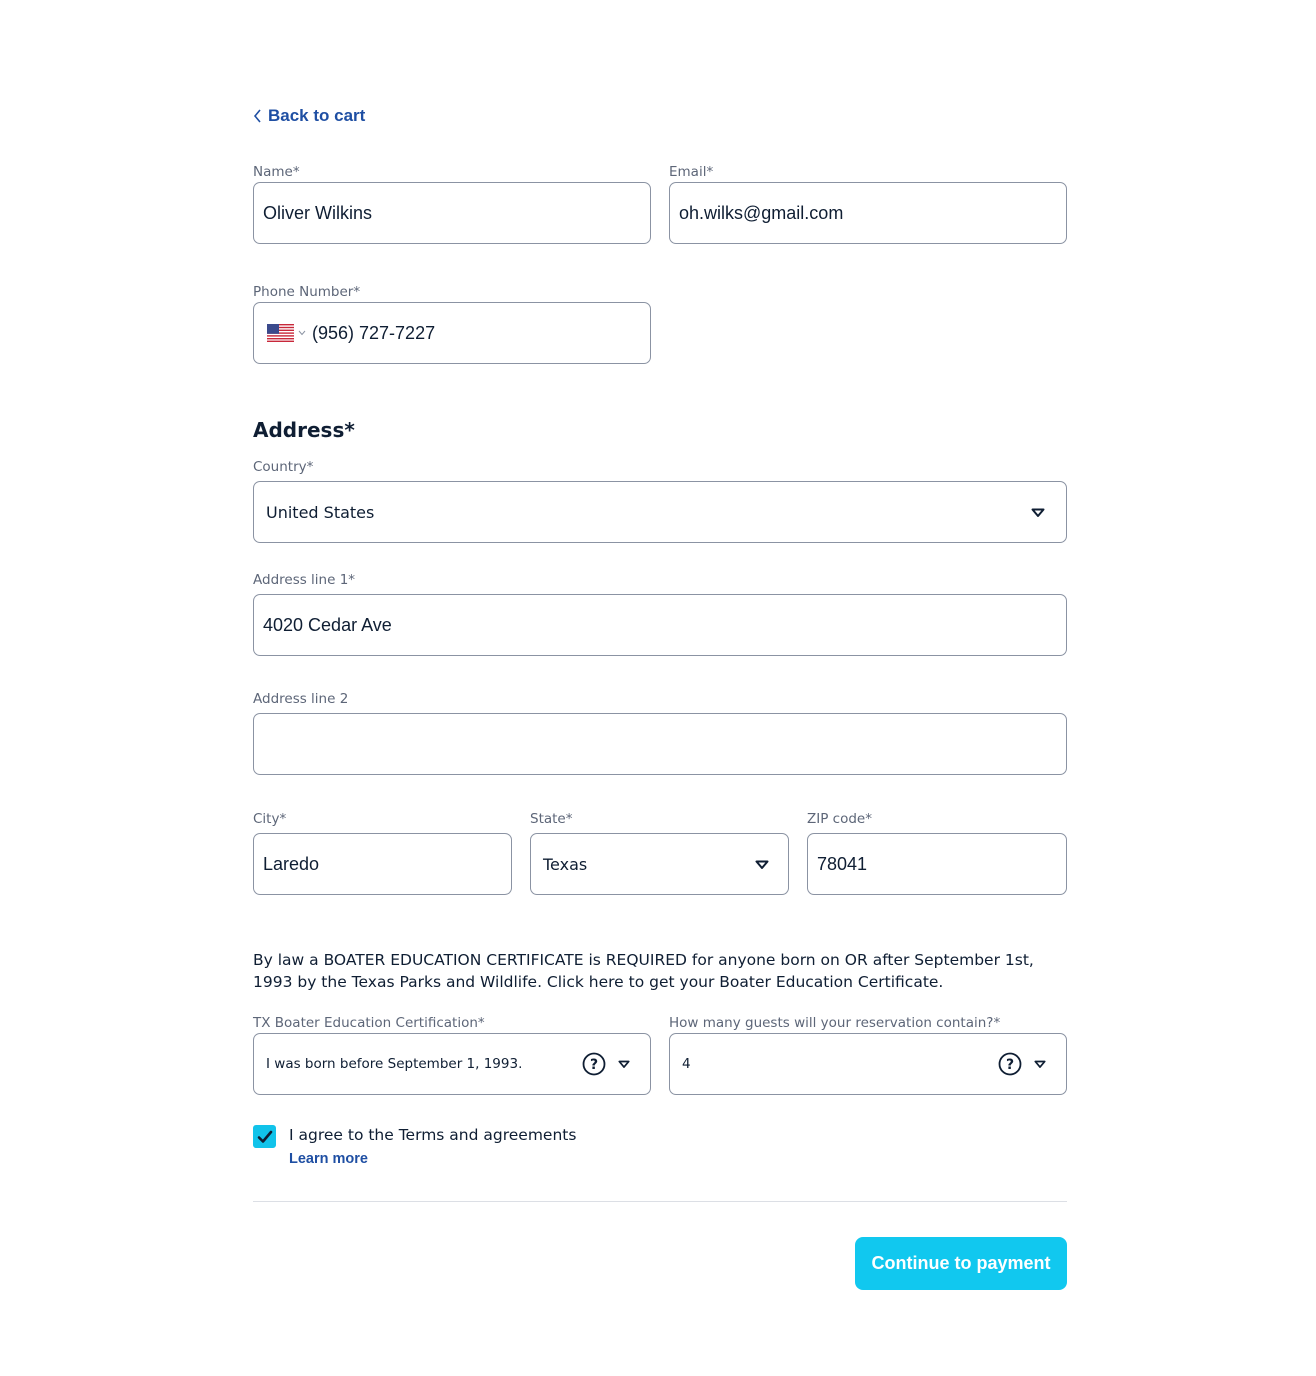 This screenshot has width=1316, height=1376. Describe the element at coordinates (551, 819) in the screenshot. I see `state-label: State*` at that location.